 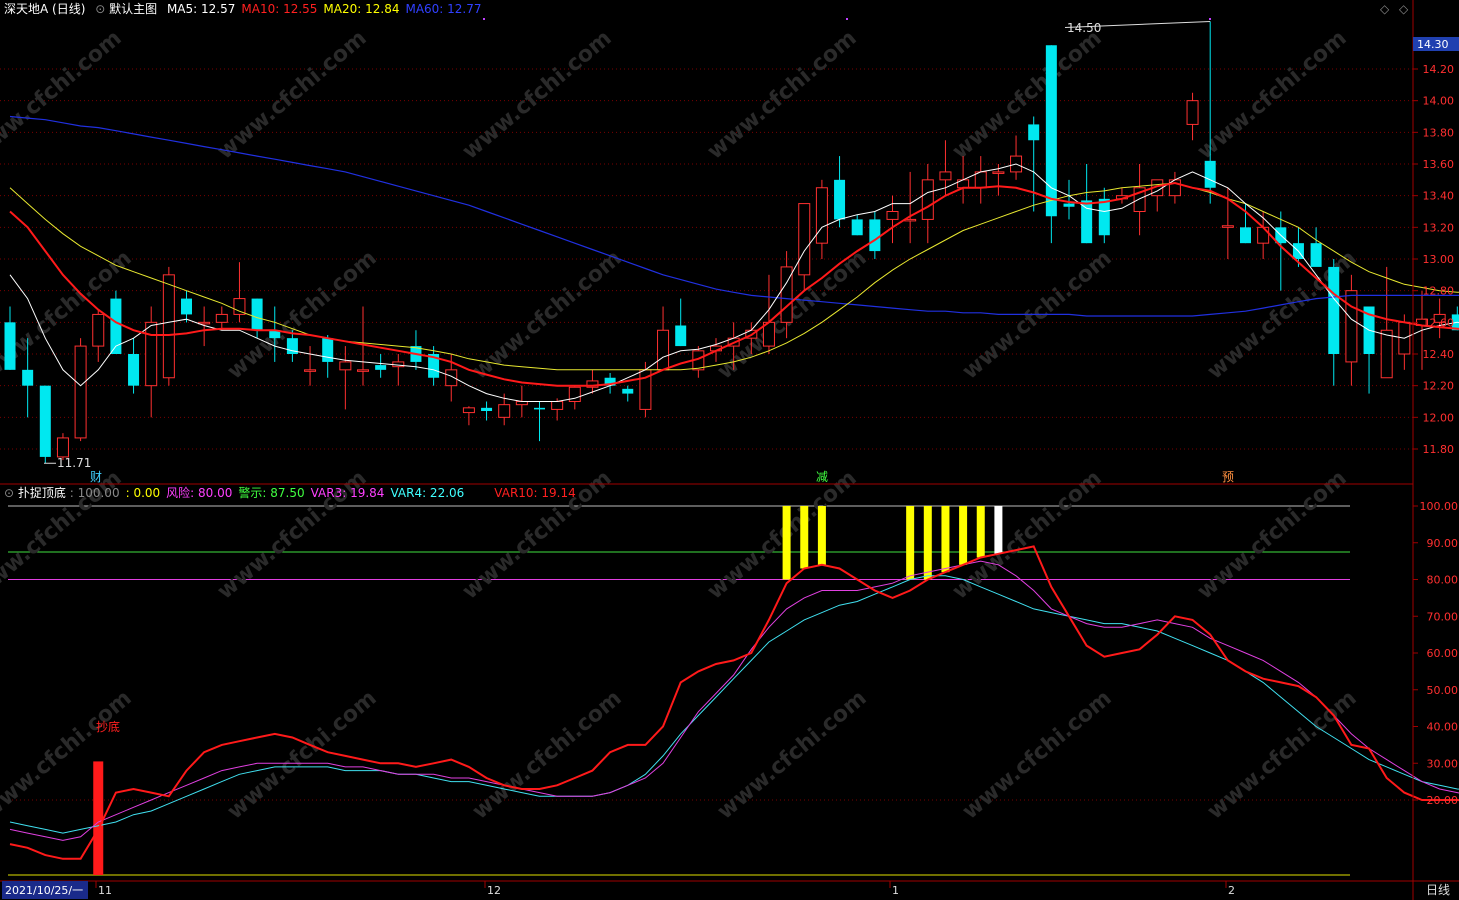 What do you see at coordinates (1443, 616) in the screenshot?
I see `indicator-tick-label: 70.00` at bounding box center [1443, 616].